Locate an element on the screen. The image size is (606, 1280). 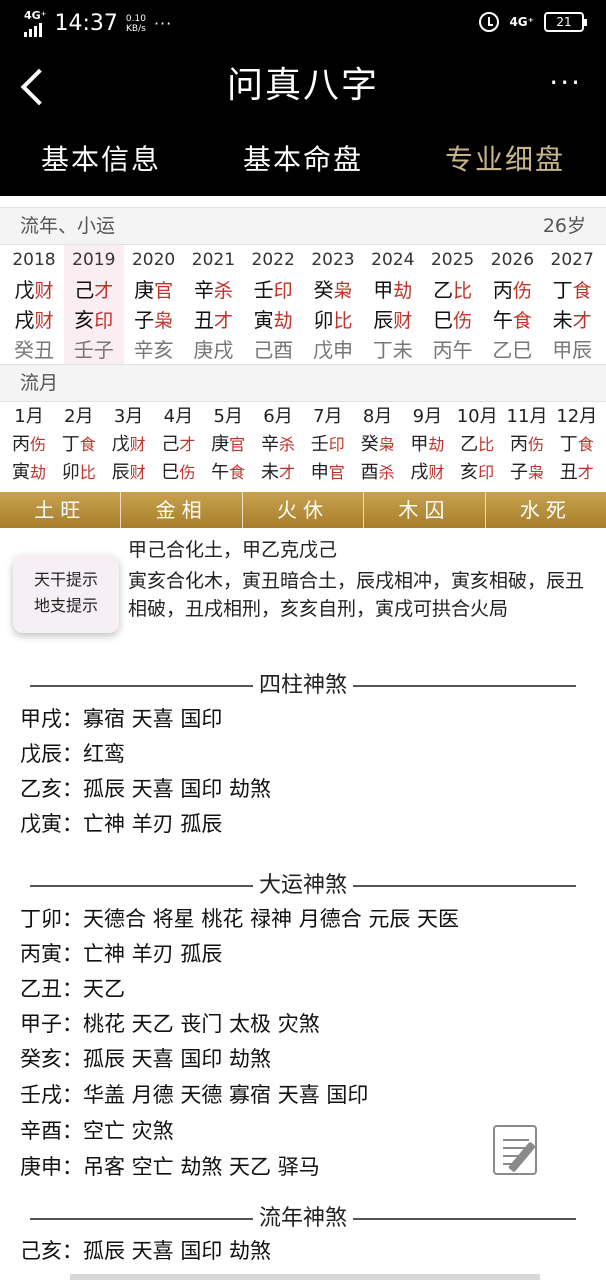
year-column: 2019 己才 亥印 壬子 is located at coordinates (93, 305).